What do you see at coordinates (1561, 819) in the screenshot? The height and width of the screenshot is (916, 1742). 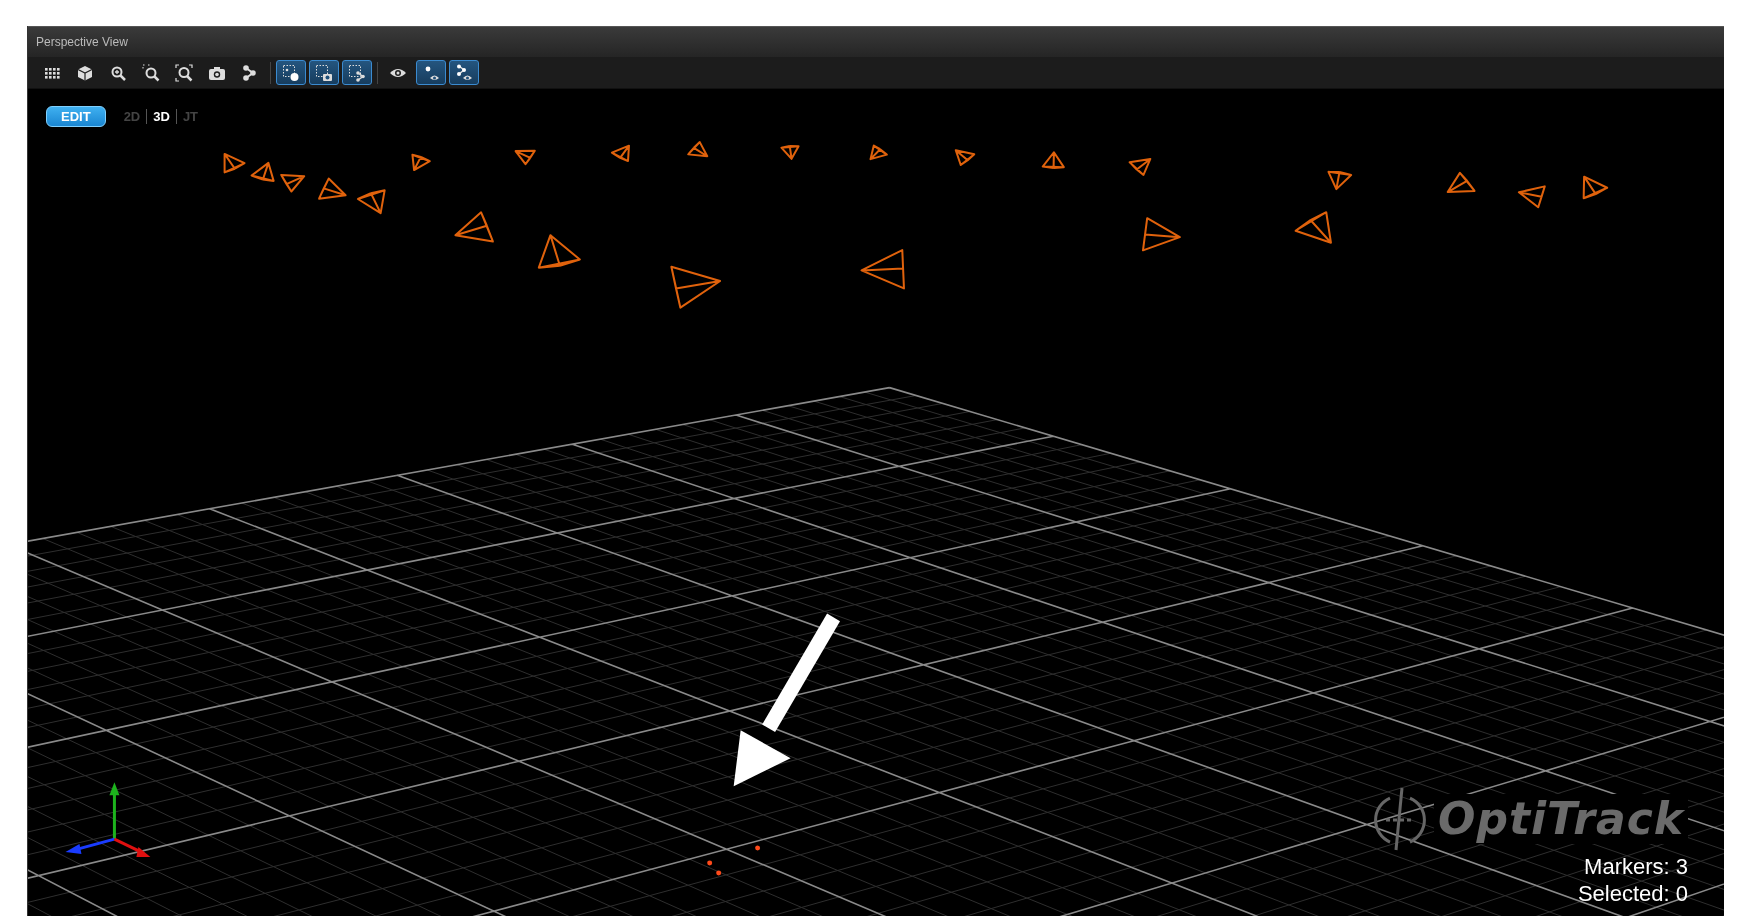 I see `logo-text: OptiTrack` at bounding box center [1561, 819].